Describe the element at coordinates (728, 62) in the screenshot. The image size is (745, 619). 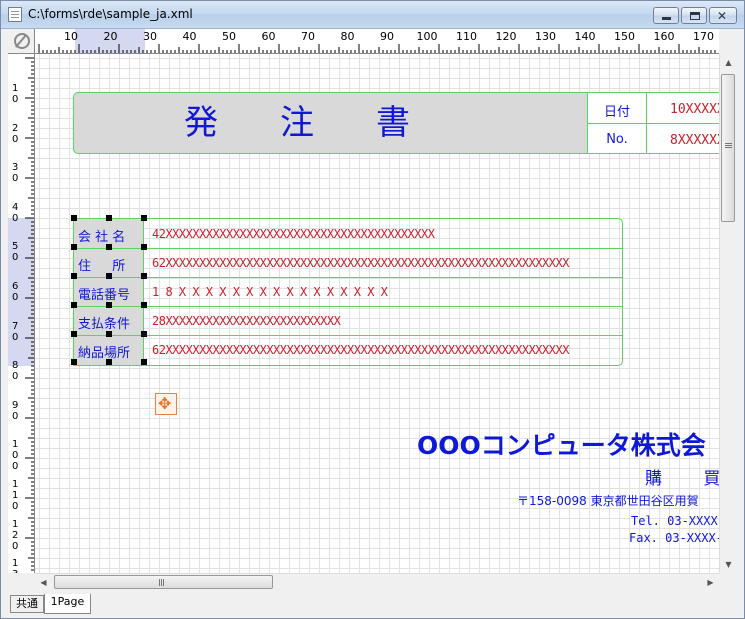
I see `scroll-up-icon: ▲` at that location.